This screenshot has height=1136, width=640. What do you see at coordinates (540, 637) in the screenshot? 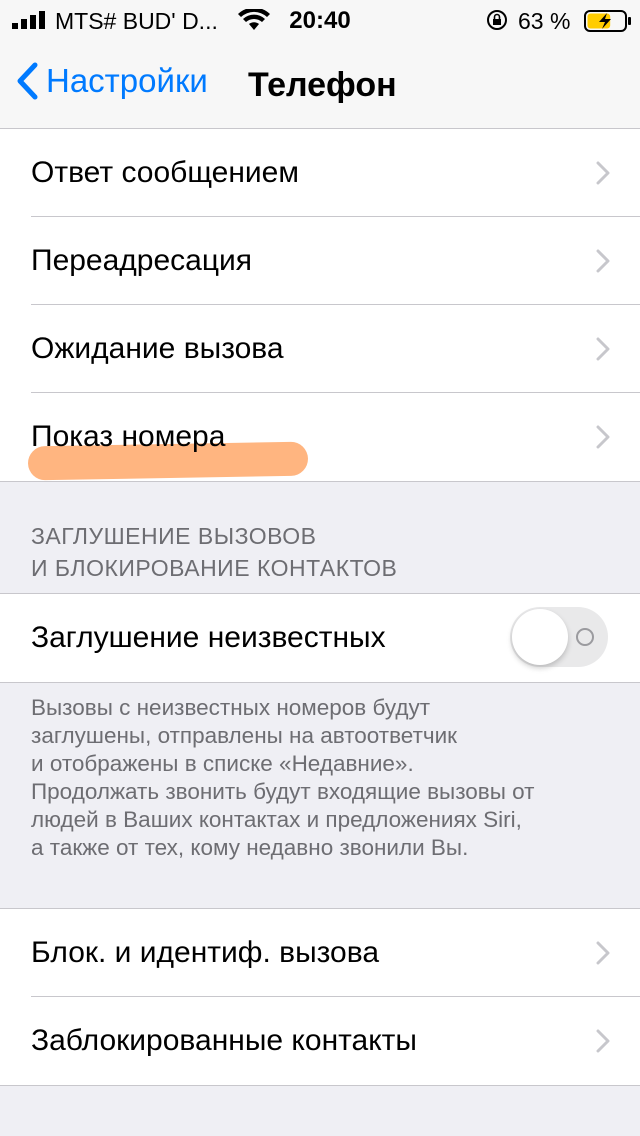
I see `toggle-knob` at bounding box center [540, 637].